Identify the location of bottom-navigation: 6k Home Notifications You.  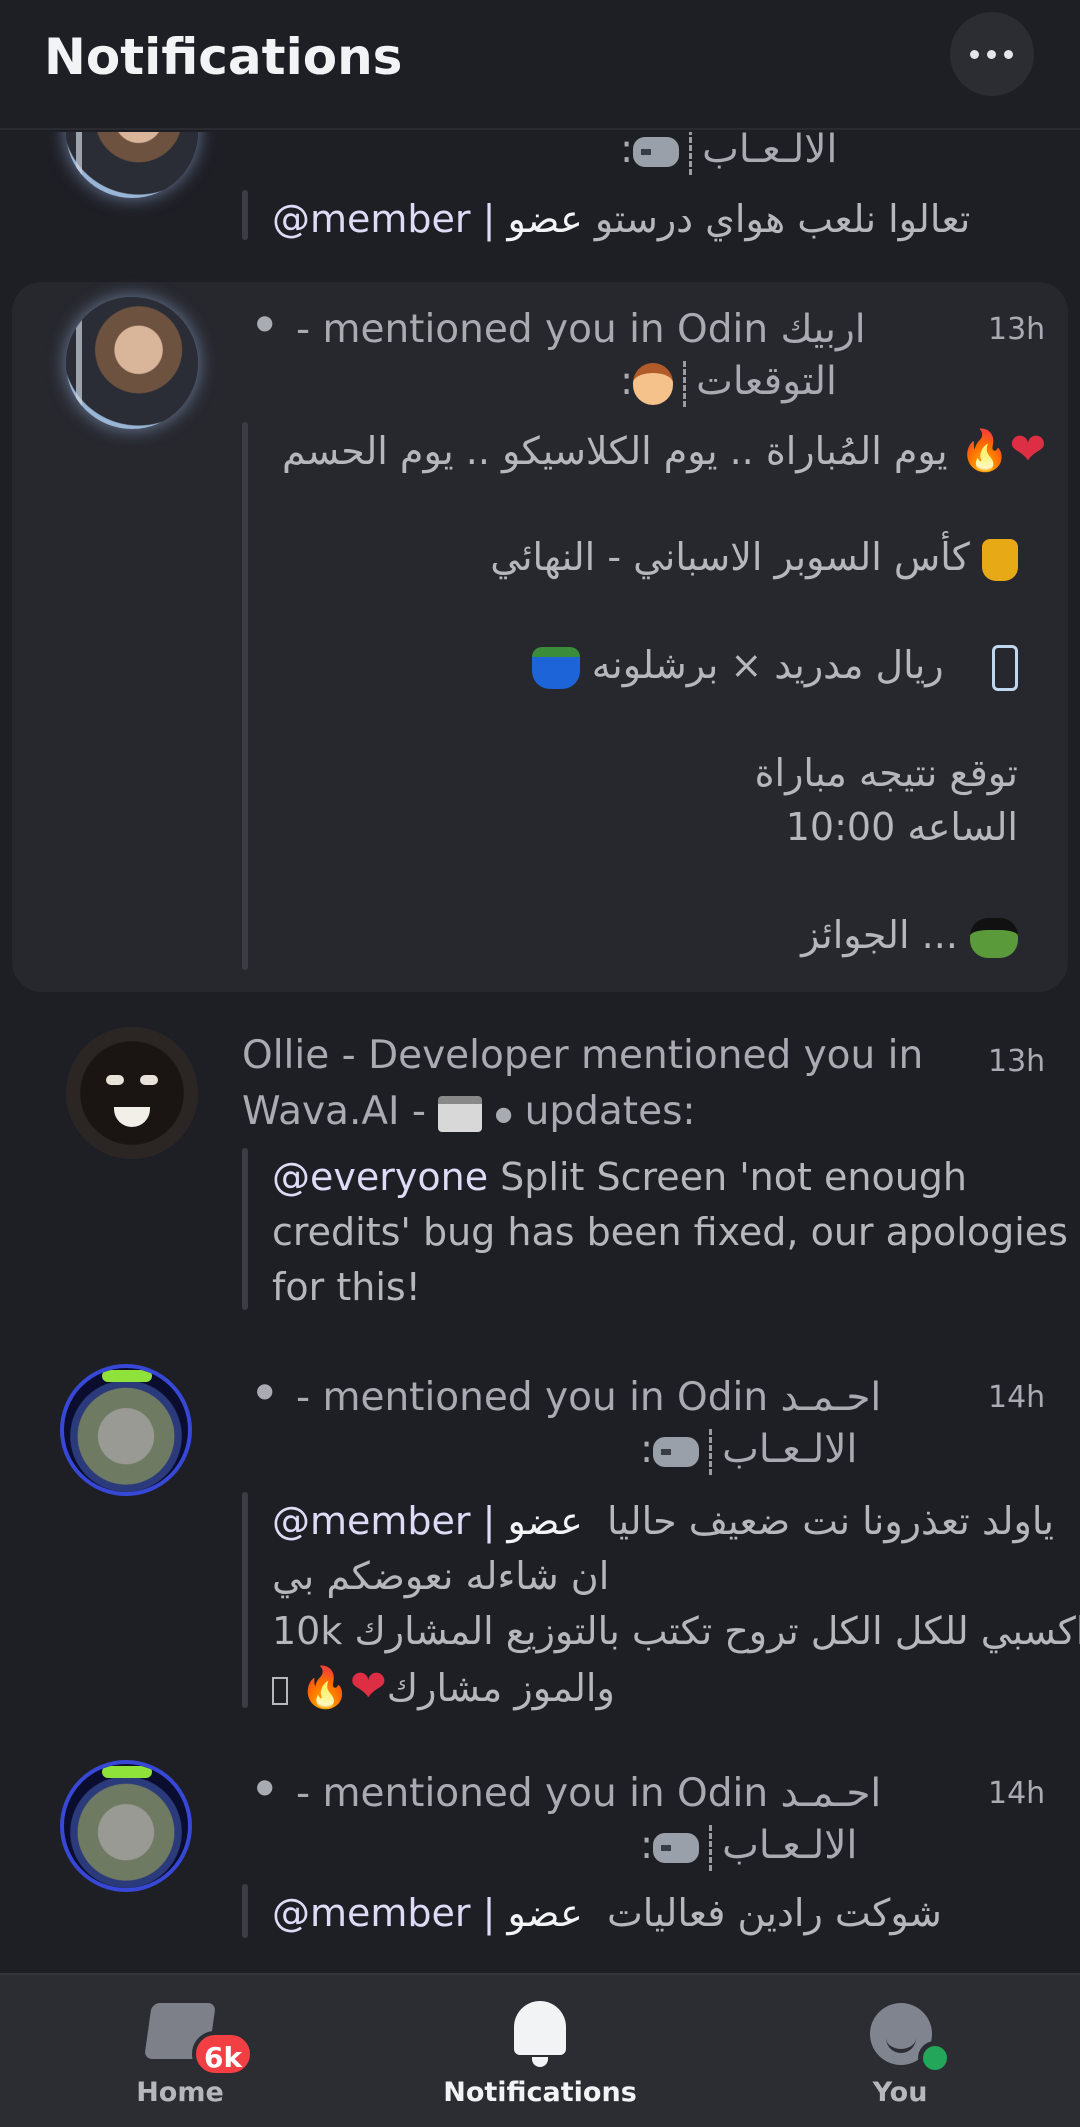
(540, 2050).